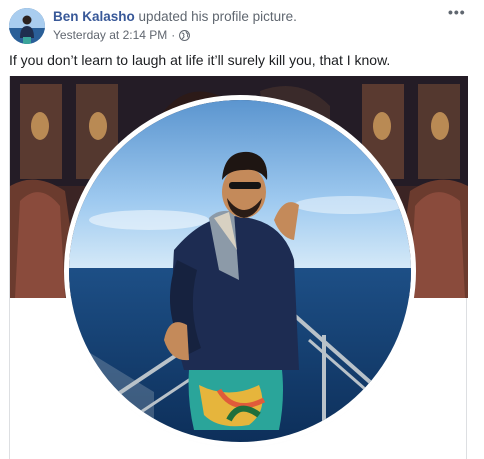 The image size is (484, 459). Describe the element at coordinates (185, 35) in the screenshot. I see `globe-icon` at that location.